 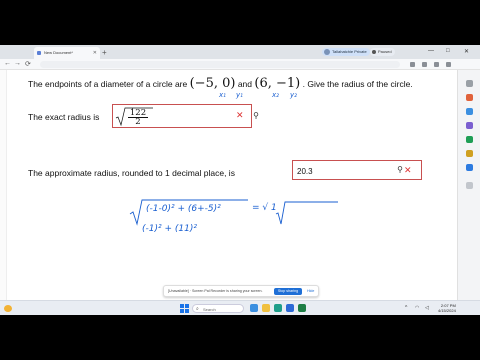 What do you see at coordinates (302, 308) in the screenshot?
I see `excel-icon` at bounding box center [302, 308].